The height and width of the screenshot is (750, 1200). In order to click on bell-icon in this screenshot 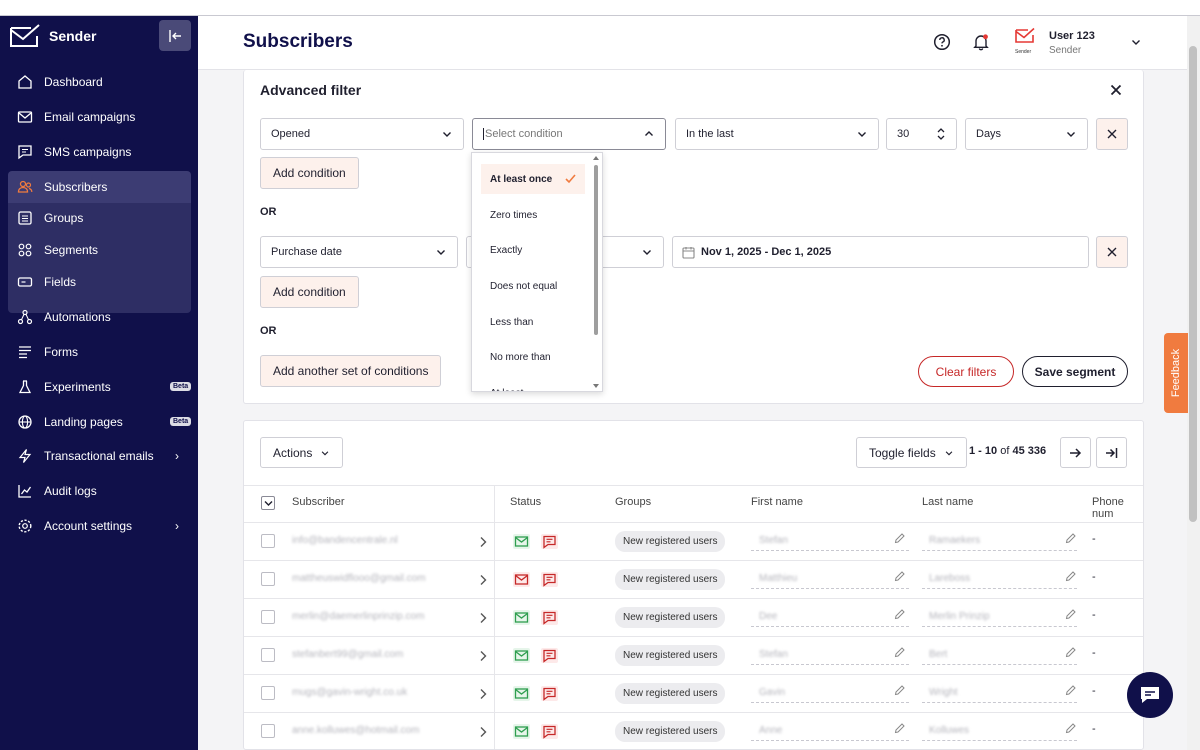, I will do `click(981, 42)`.